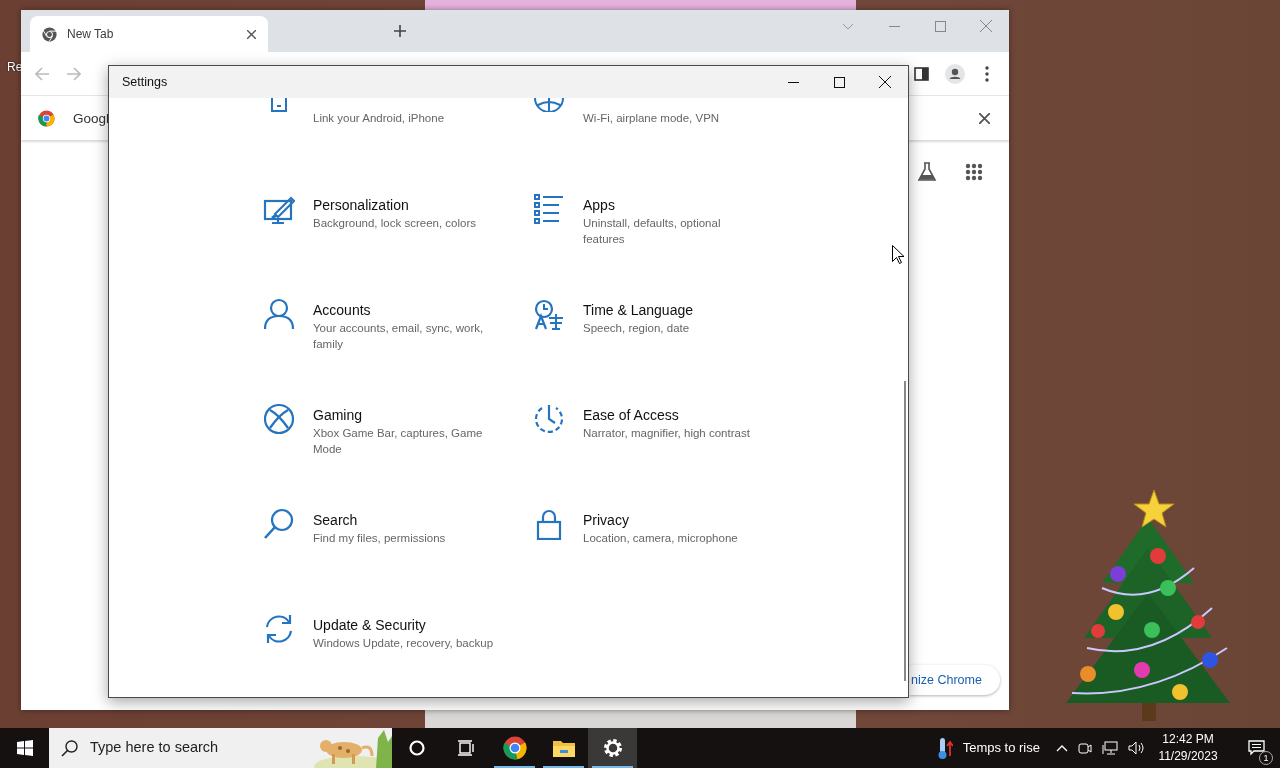 The height and width of the screenshot is (768, 1280). Describe the element at coordinates (1188, 739) in the screenshot. I see `clock-time: 12:42 PM` at that location.